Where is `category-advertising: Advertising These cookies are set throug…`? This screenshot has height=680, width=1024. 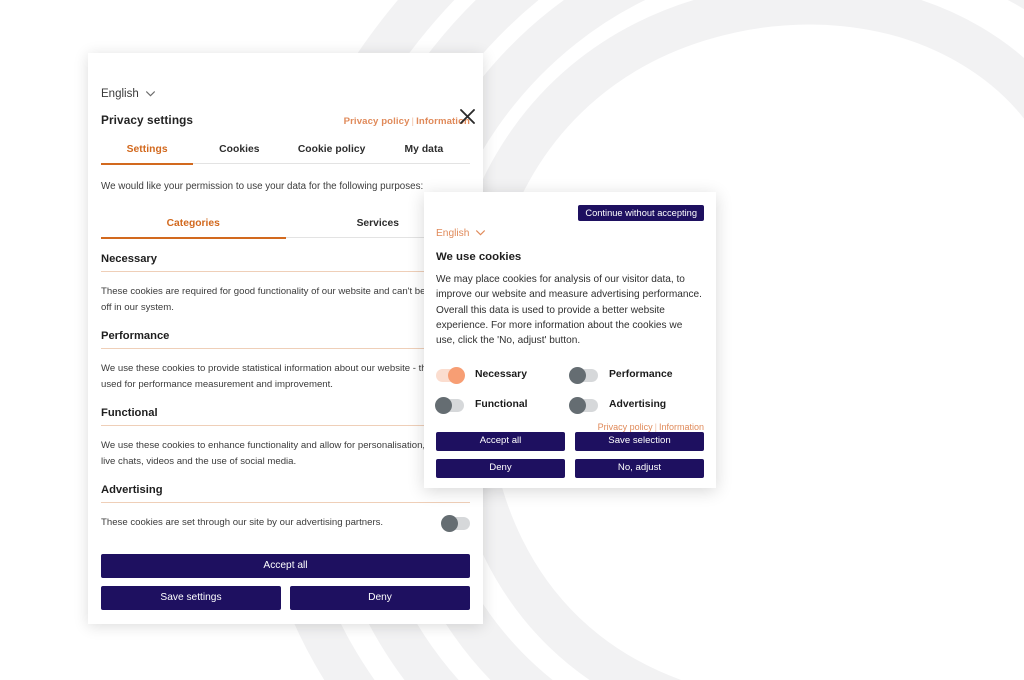
category-advertising: Advertising These cookies are set throug… is located at coordinates (285, 508).